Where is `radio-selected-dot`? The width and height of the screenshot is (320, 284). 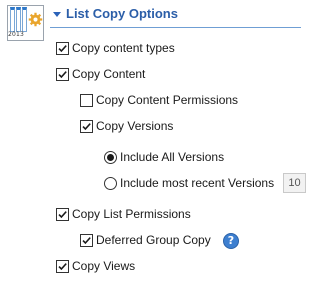 radio-selected-dot is located at coordinates (110, 157).